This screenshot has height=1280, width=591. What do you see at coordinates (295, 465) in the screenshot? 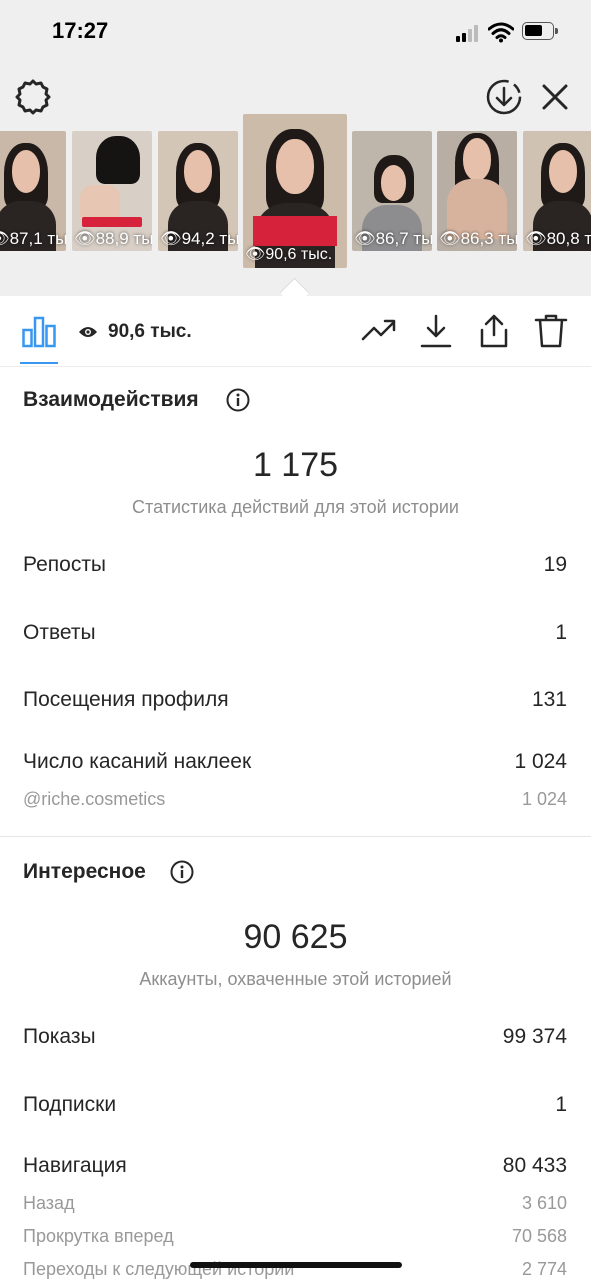
I see `interactions-total: 1 175` at bounding box center [295, 465].